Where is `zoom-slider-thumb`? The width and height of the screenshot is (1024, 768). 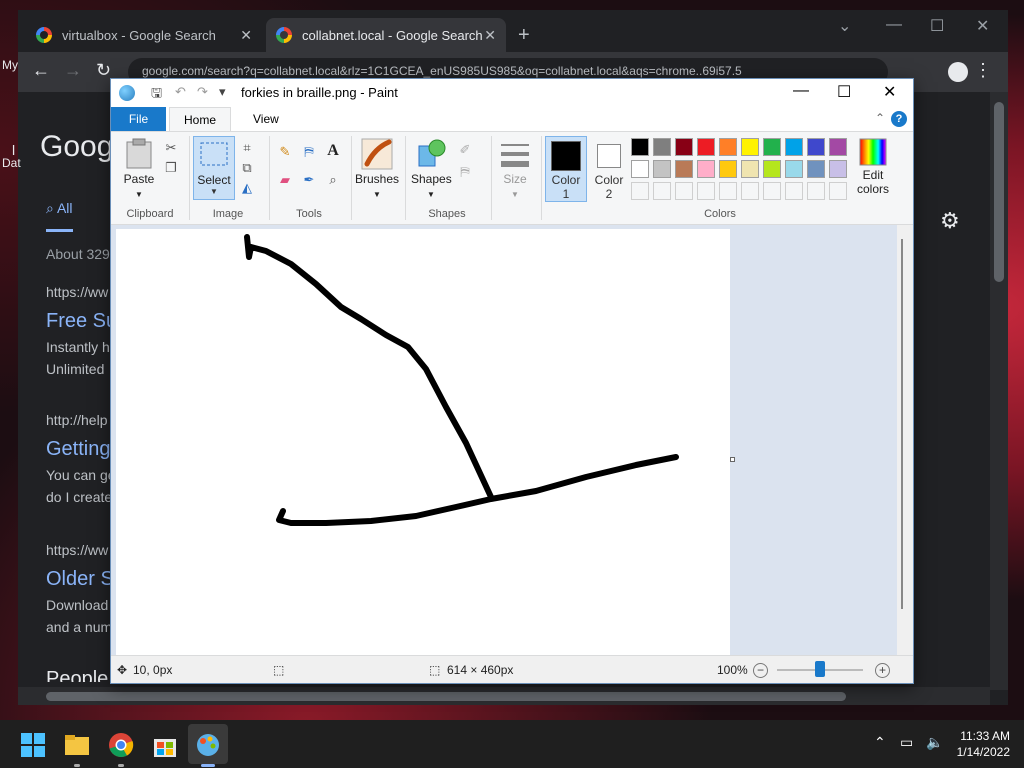 zoom-slider-thumb is located at coordinates (820, 669).